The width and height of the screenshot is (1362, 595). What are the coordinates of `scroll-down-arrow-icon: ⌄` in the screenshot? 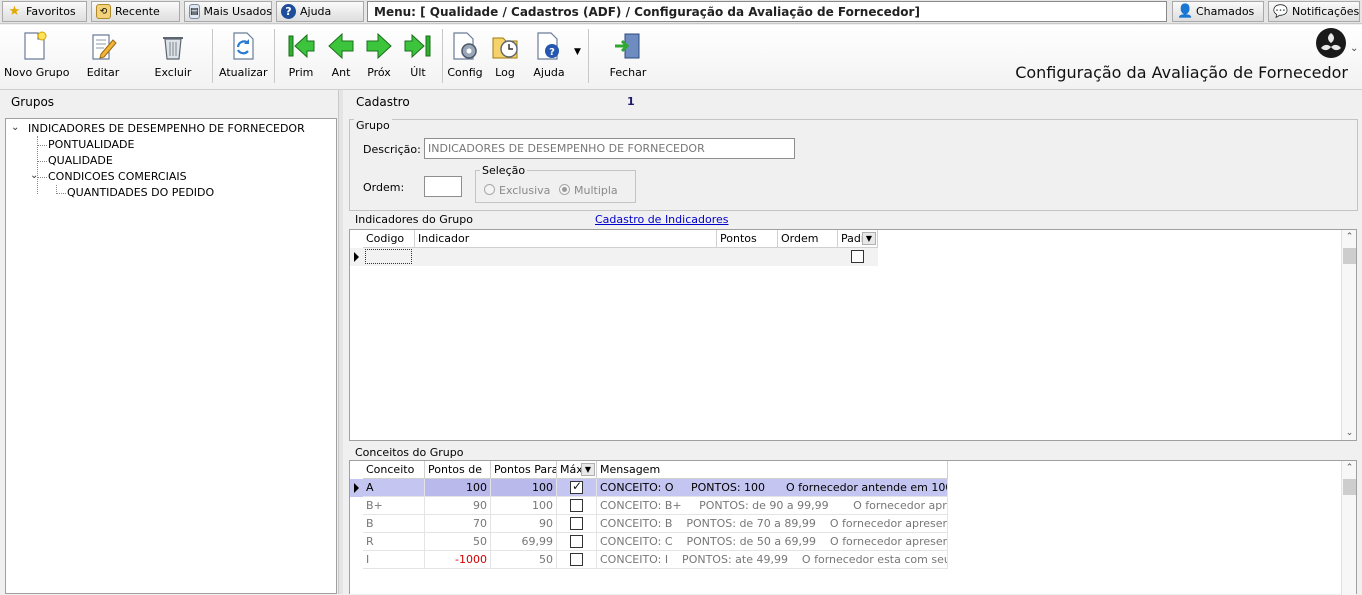 It's located at (1349, 433).